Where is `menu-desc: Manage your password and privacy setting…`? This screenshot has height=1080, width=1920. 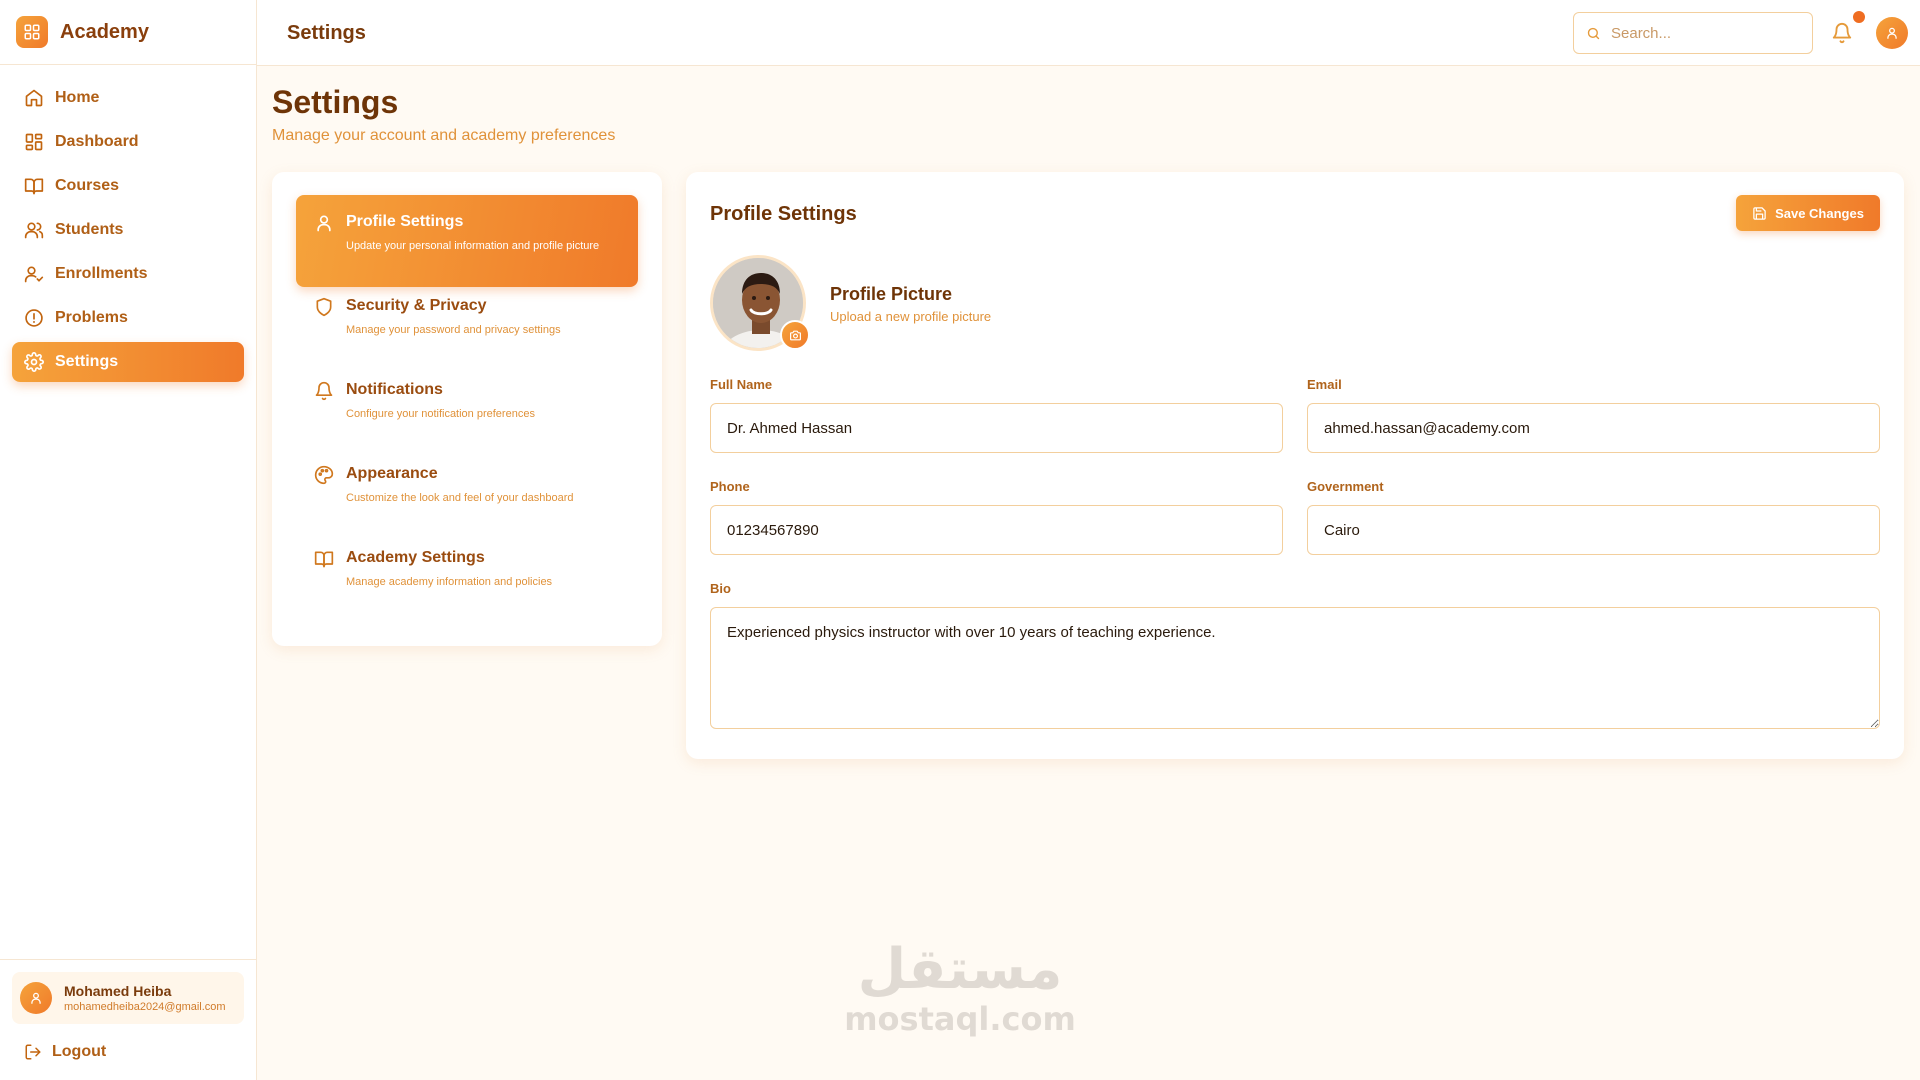
menu-desc: Manage your password and privacy setting… is located at coordinates (453, 330).